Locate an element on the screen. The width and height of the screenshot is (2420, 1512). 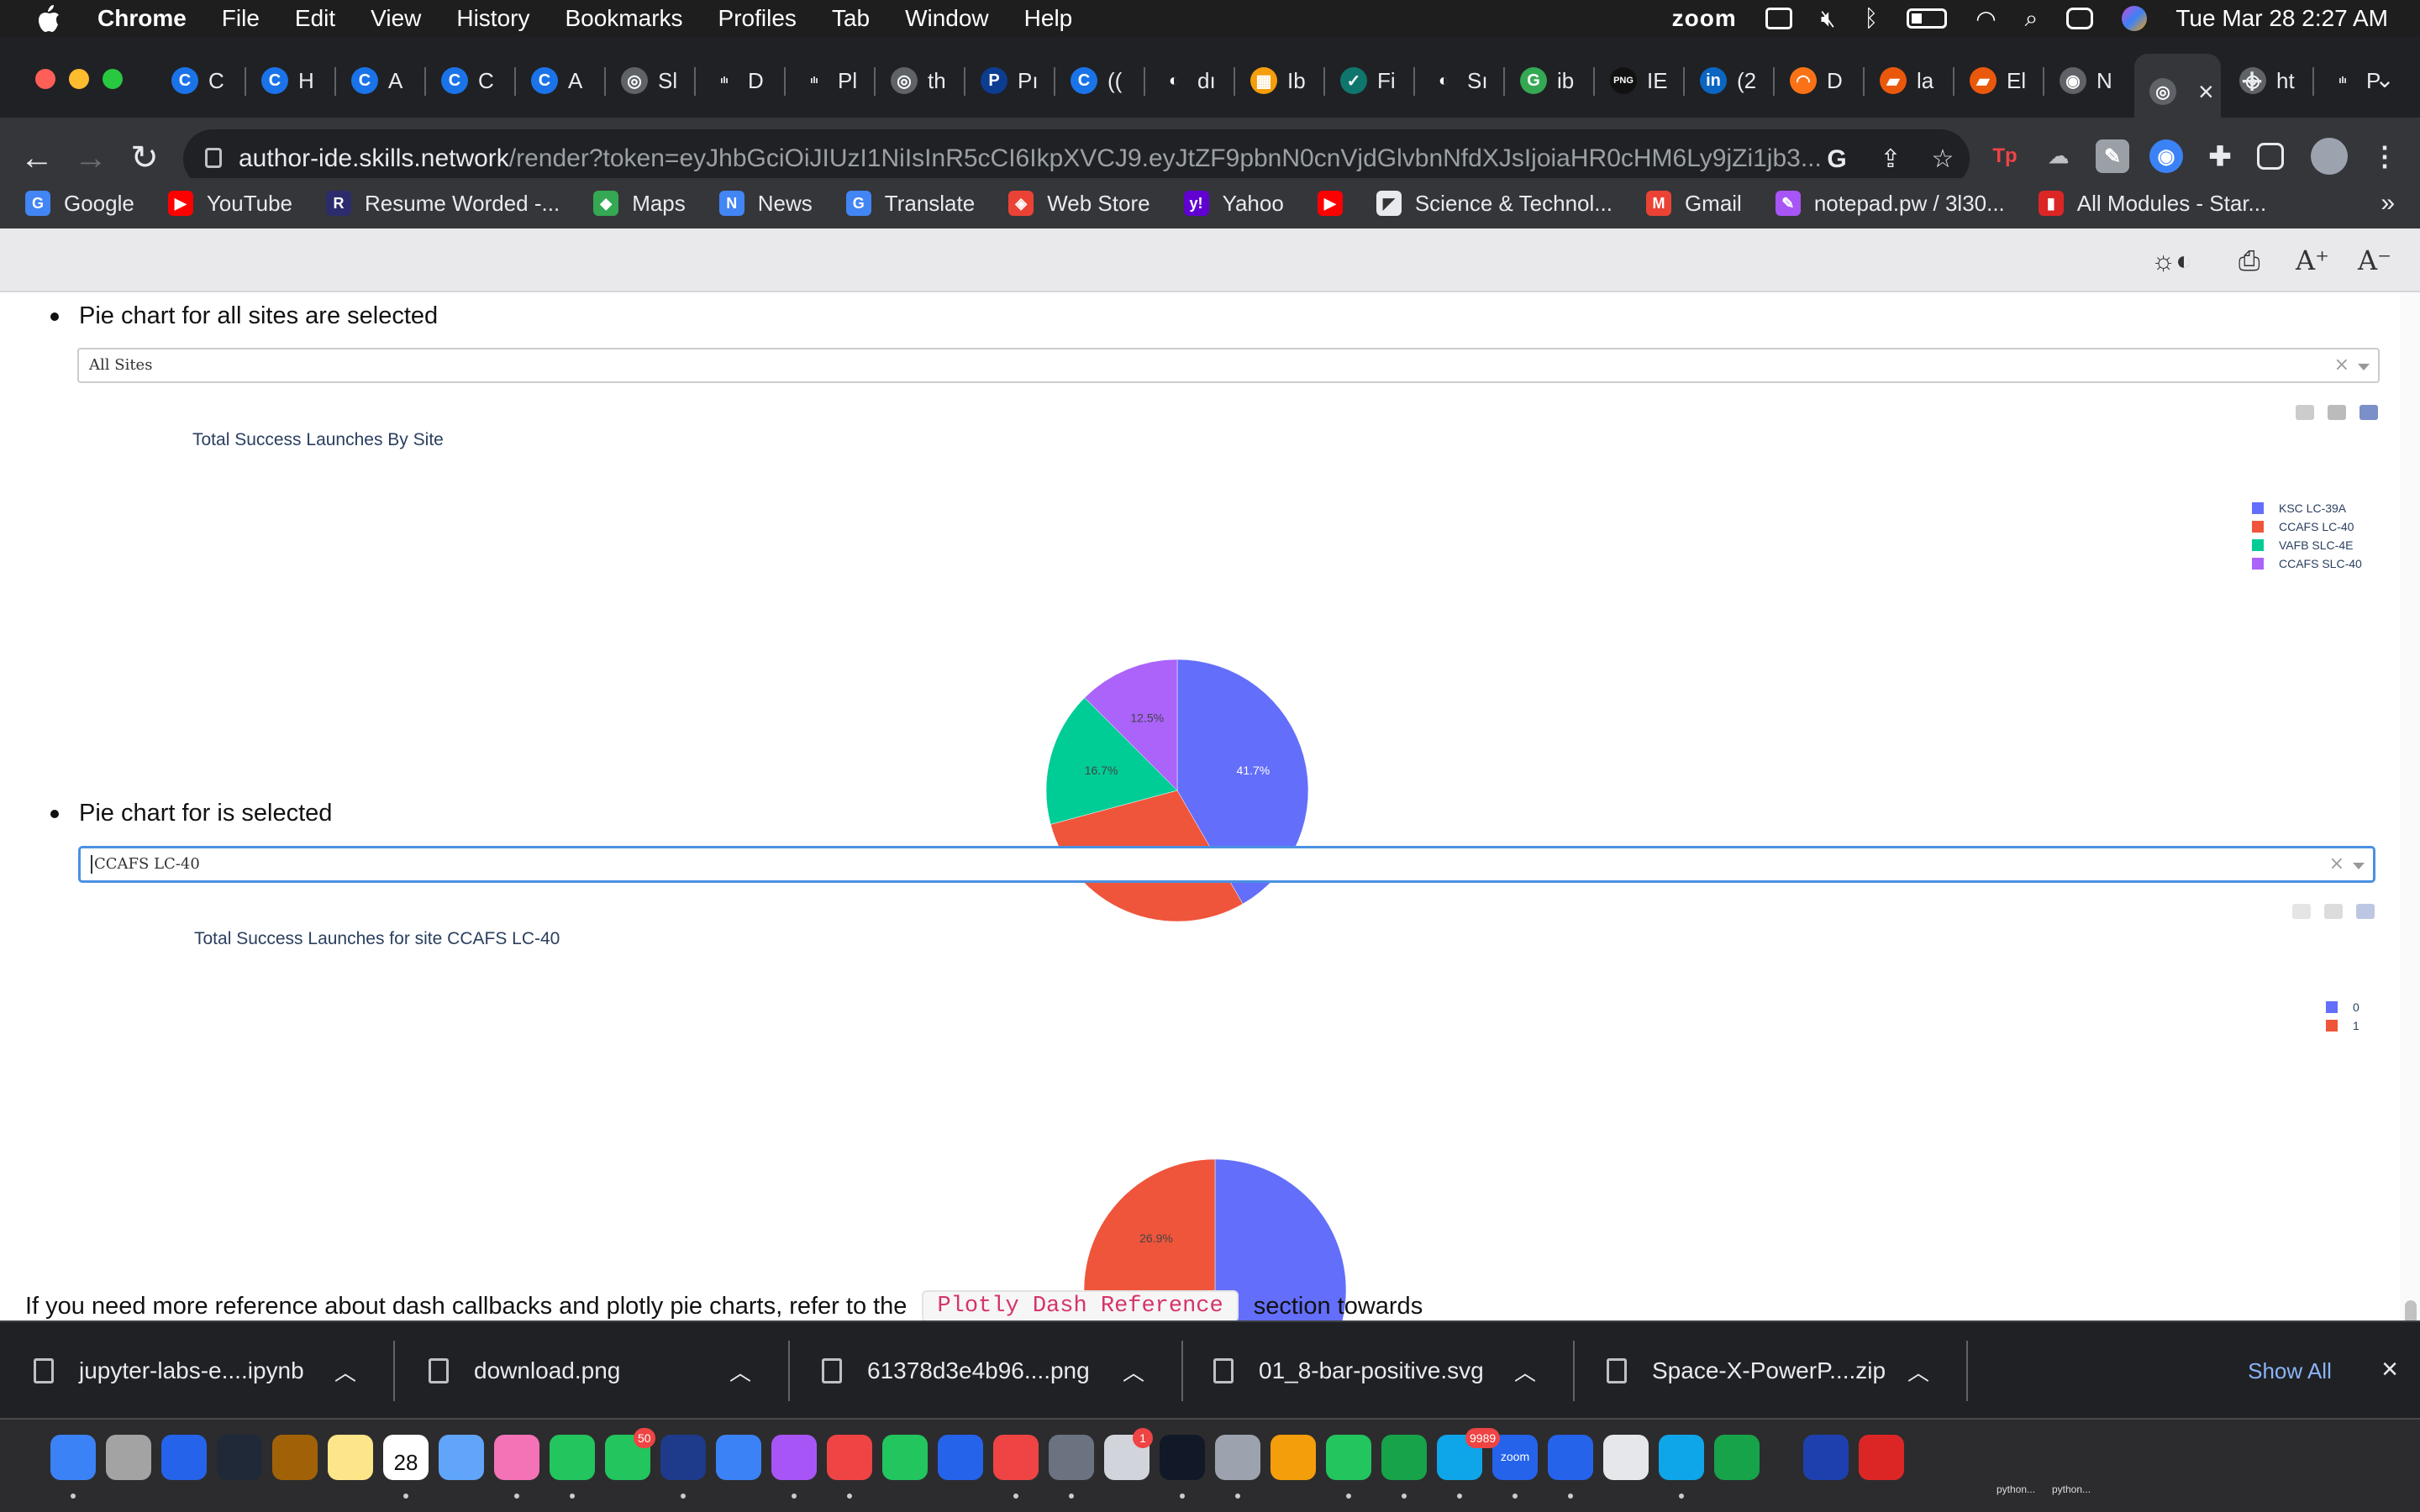
menu-clock: Tue Mar 28 2:27 AM is located at coordinates (2281, 18).